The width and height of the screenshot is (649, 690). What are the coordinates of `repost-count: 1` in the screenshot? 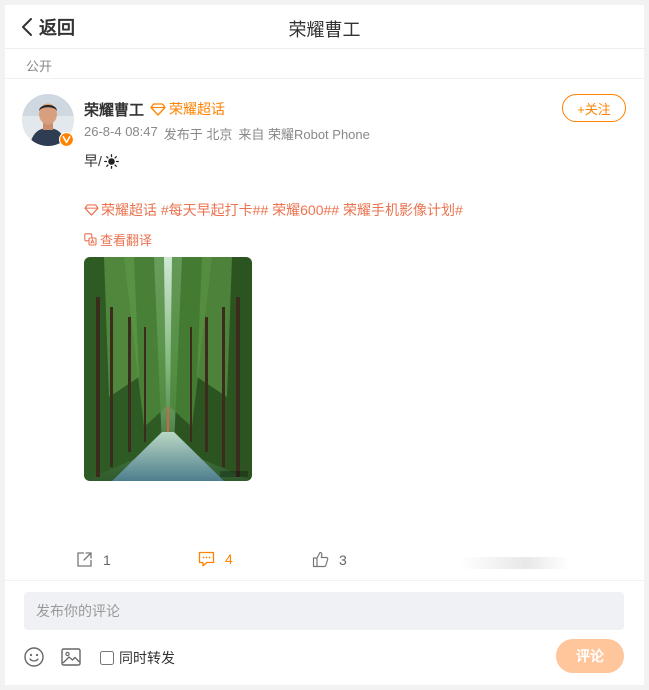 It's located at (107, 559).